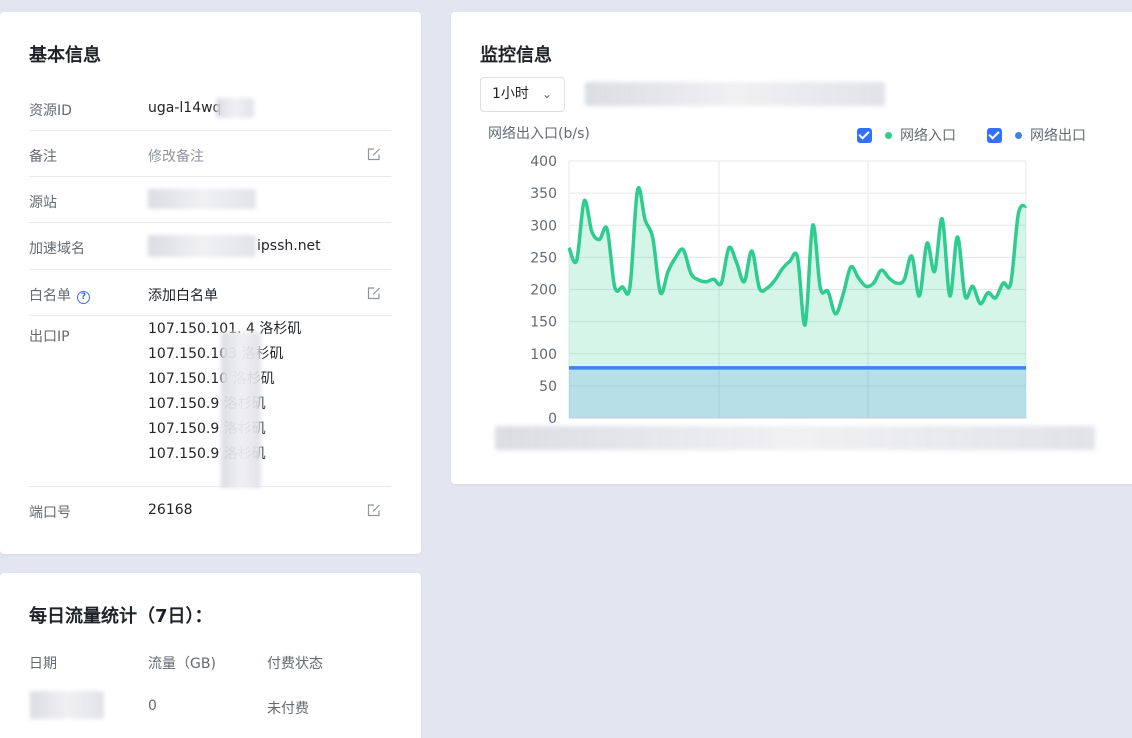  I want to click on y-tick-label: 0, so click(552, 419).